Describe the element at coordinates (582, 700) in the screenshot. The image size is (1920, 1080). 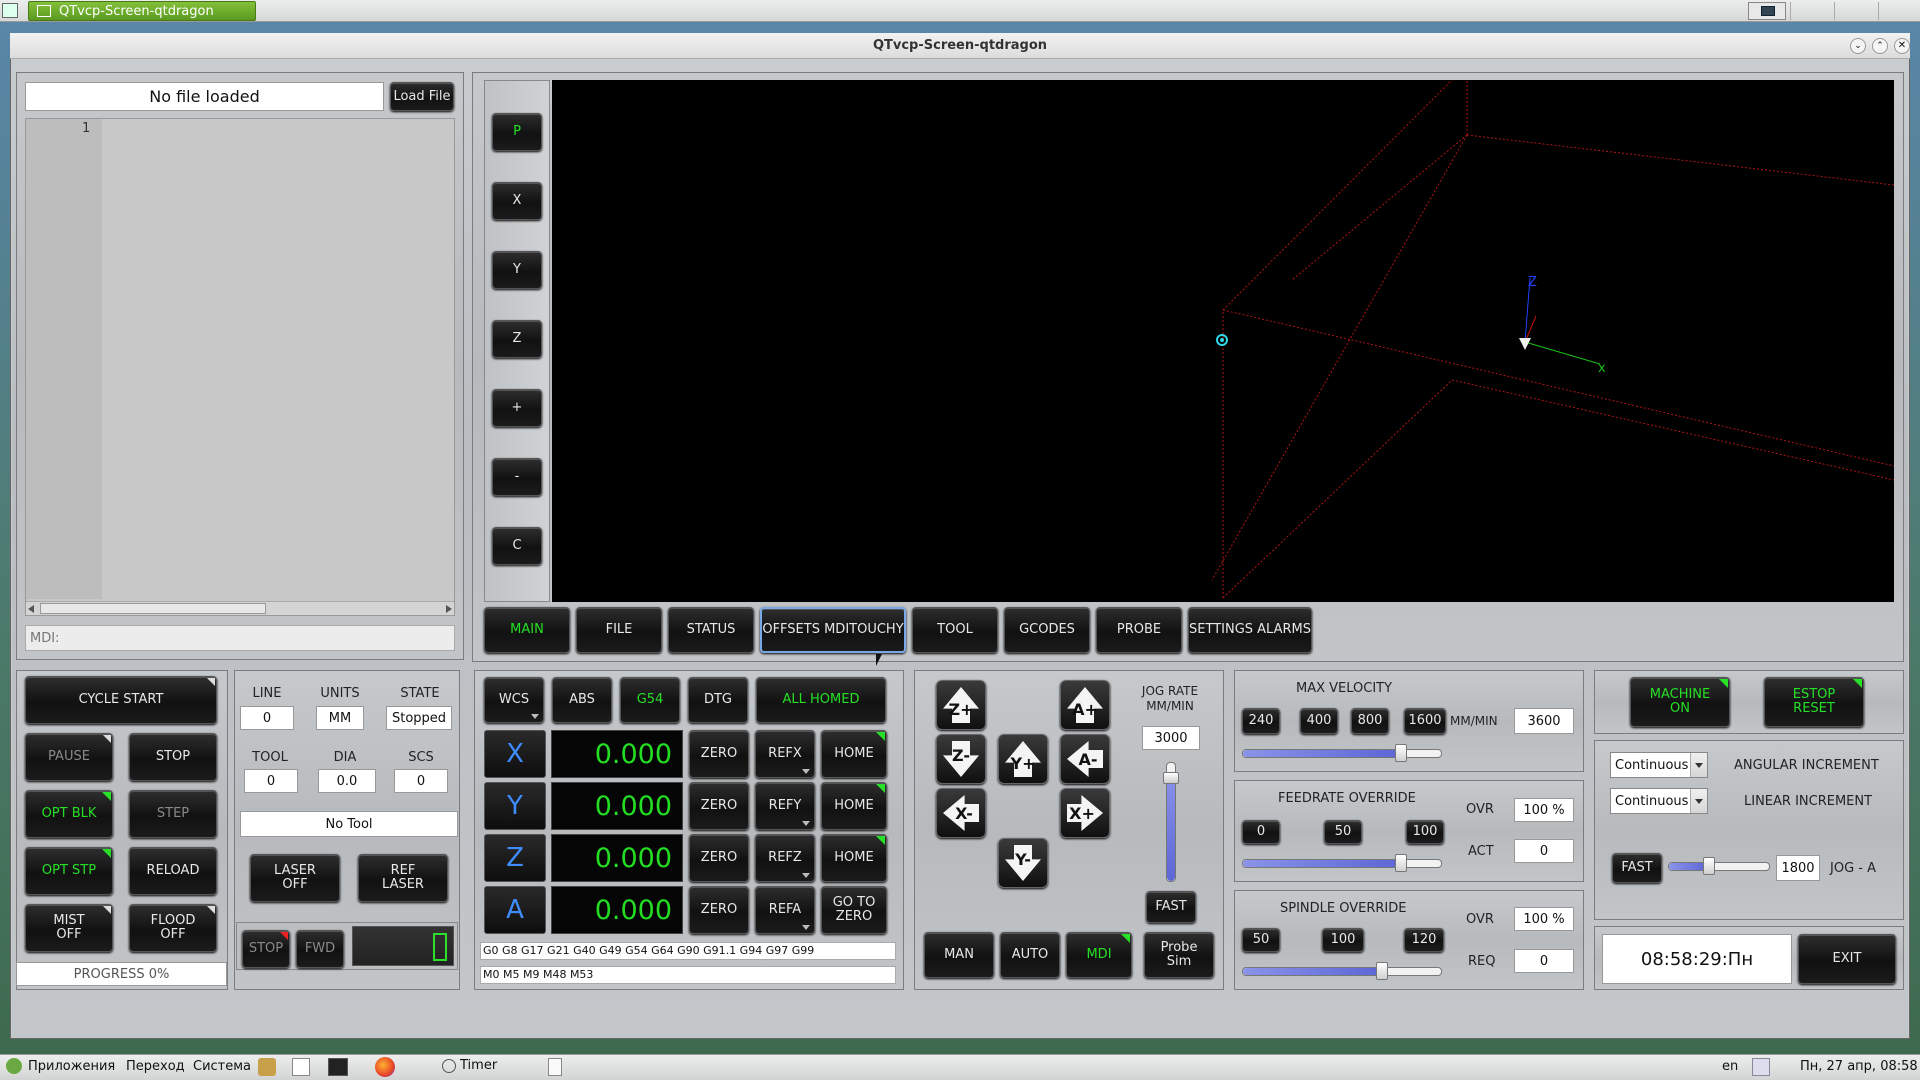
I see `abs-button: ABS` at that location.